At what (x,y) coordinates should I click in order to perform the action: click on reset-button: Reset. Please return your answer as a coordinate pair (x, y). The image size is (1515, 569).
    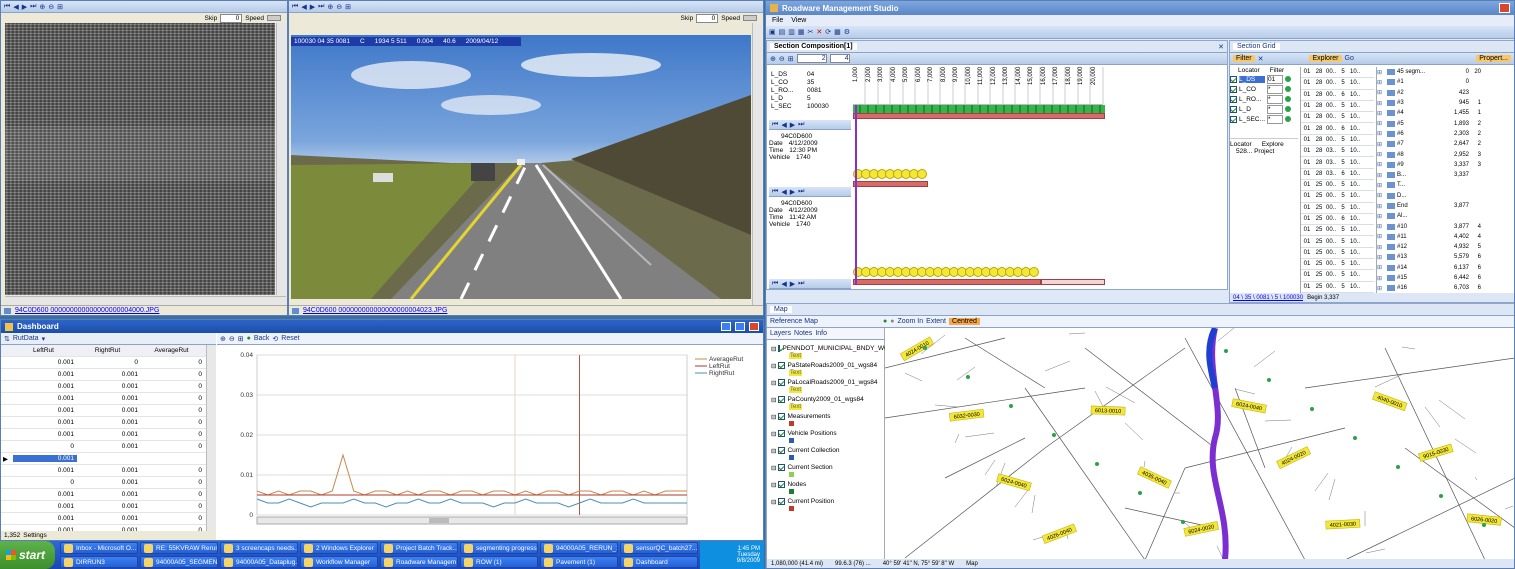
    Looking at the image, I should click on (290, 338).